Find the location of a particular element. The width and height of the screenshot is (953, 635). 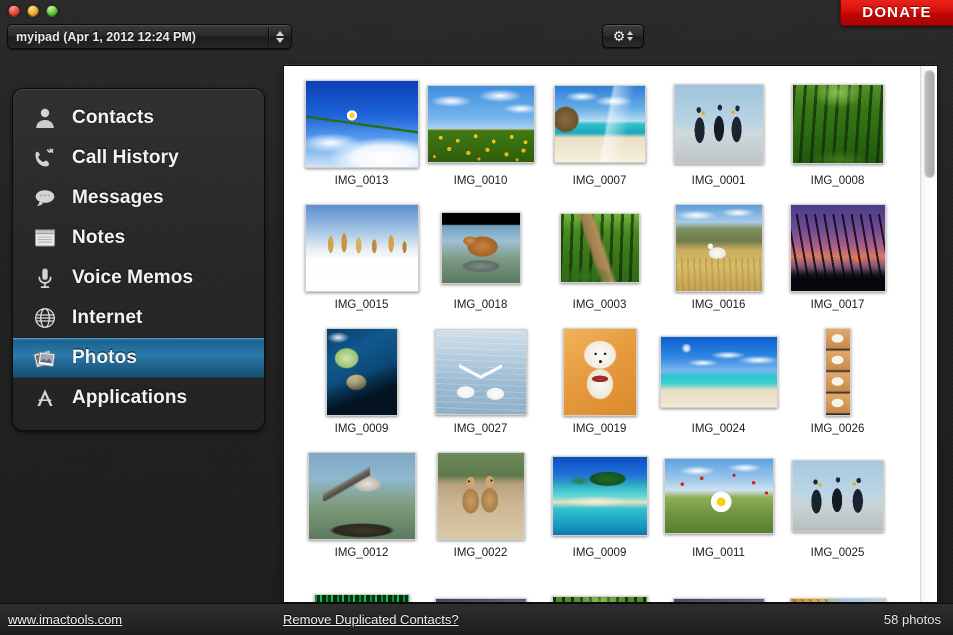

photo-item: IMG_0019 is located at coordinates (599, 388).